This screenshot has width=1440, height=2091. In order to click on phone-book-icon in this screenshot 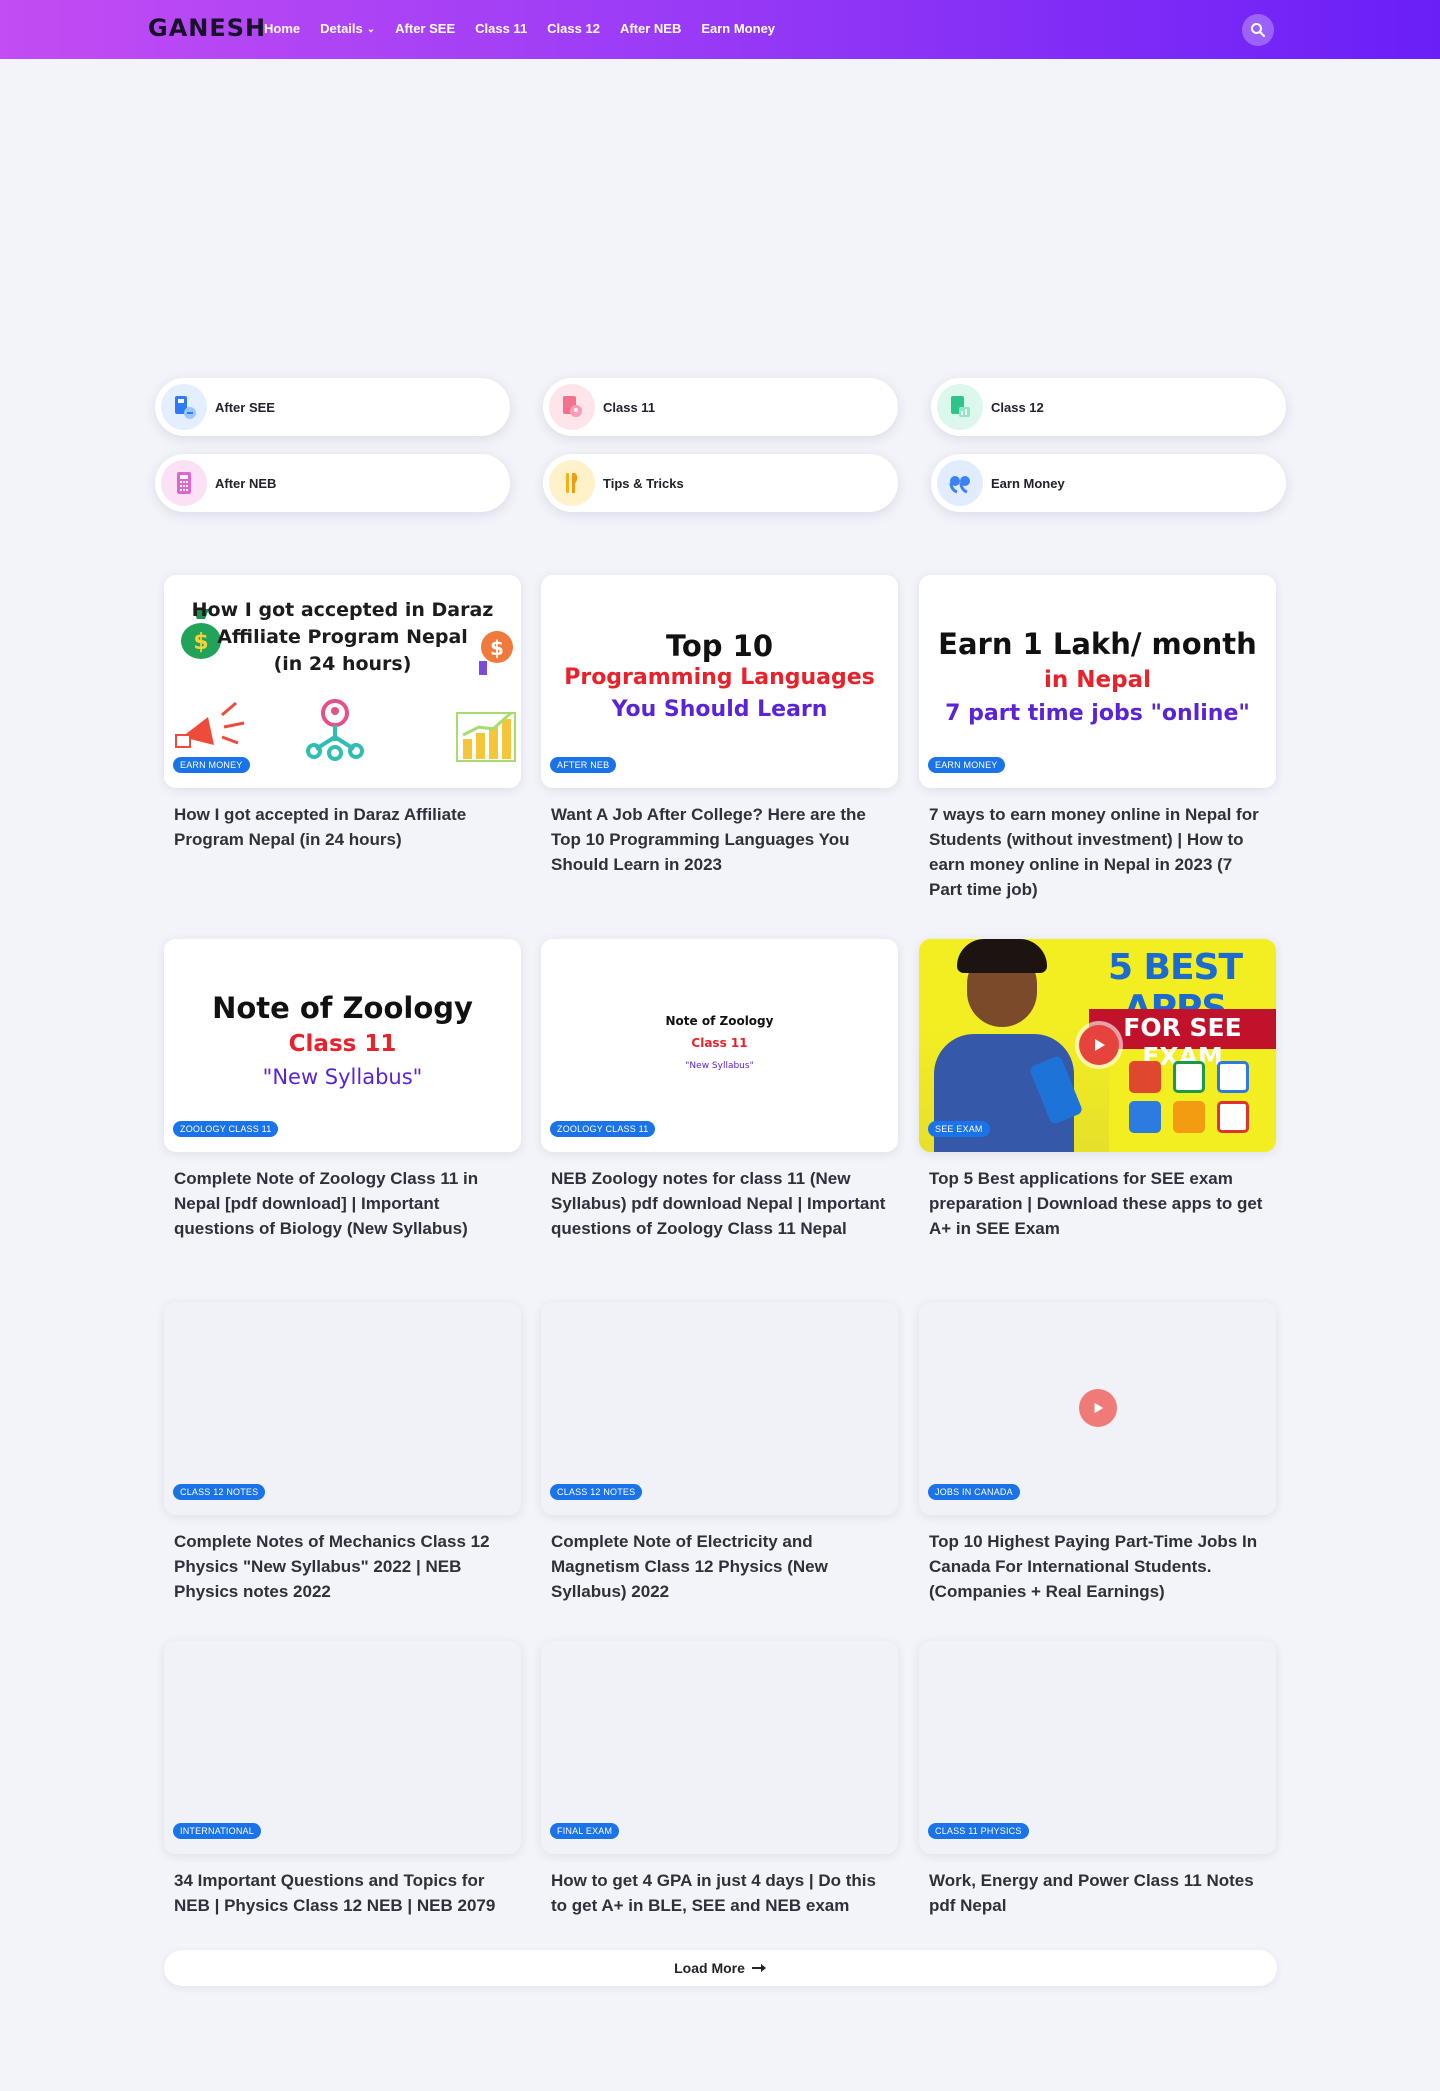, I will do `click(184, 407)`.